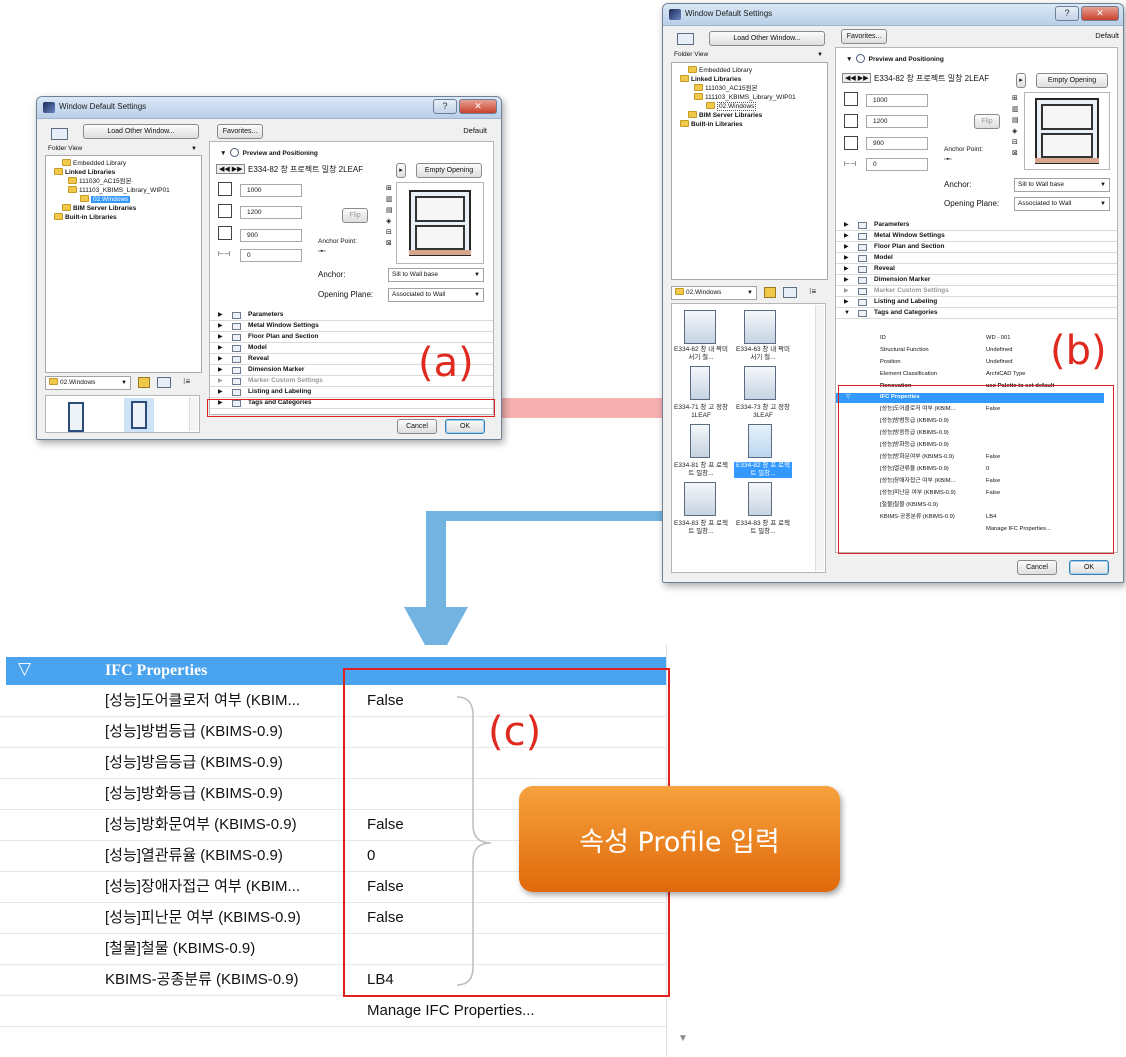  Describe the element at coordinates (283, 325) in the screenshot. I see `section-label: Metal Window Settings` at that location.